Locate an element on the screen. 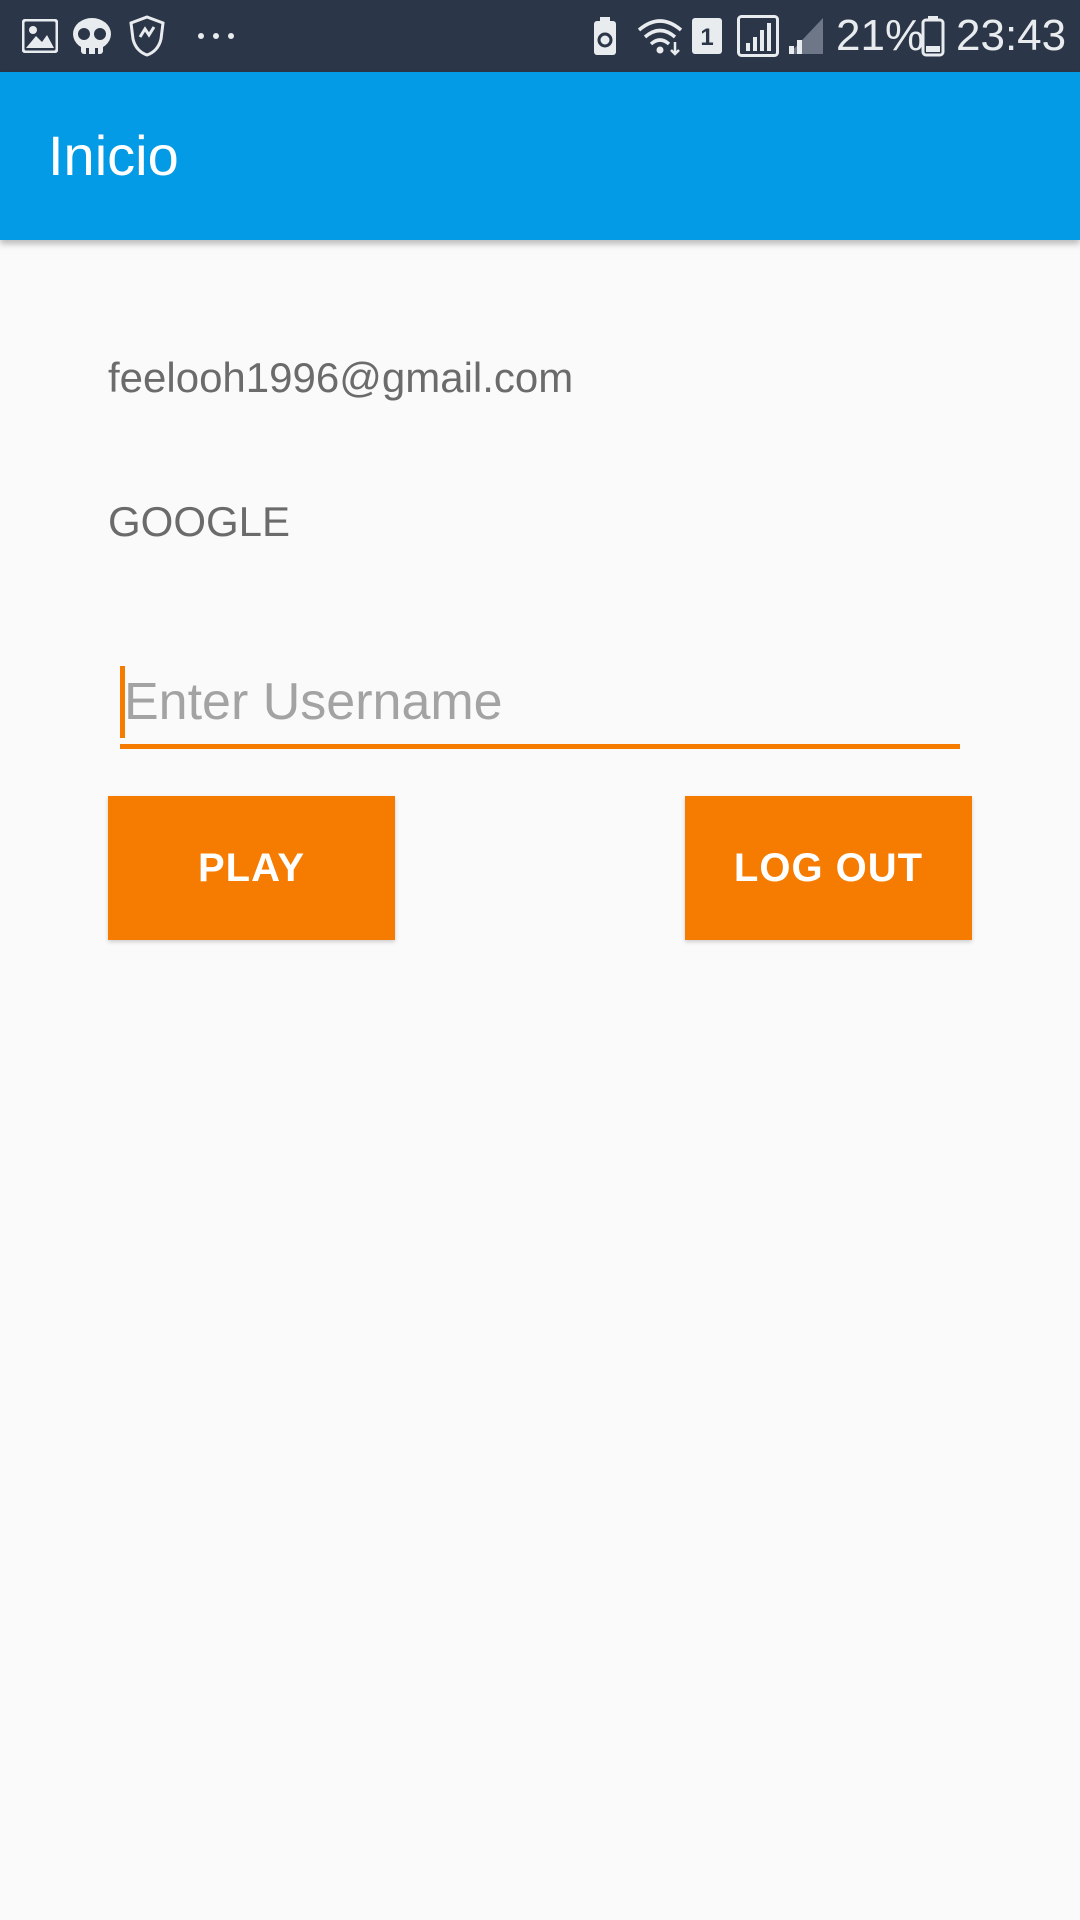 The height and width of the screenshot is (1920, 1080). sim-1-icon: 1 is located at coordinates (707, 36).